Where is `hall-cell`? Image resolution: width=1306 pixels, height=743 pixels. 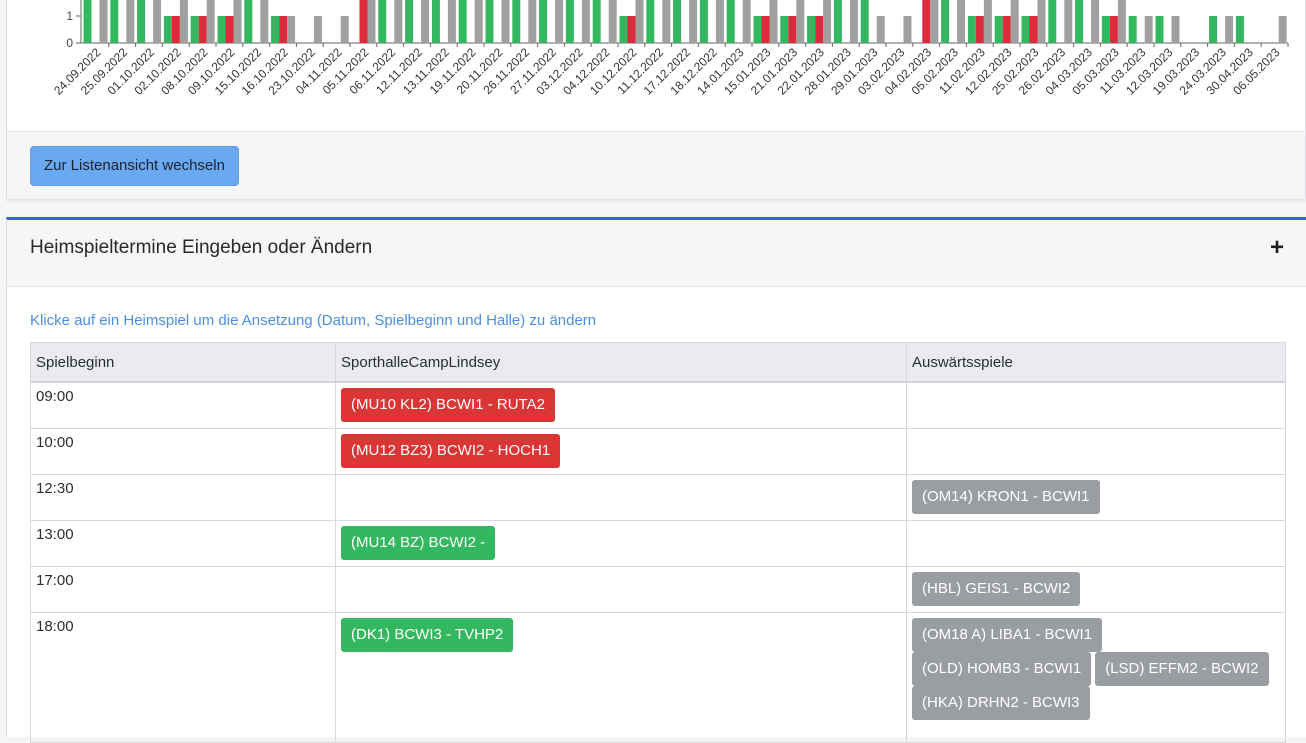
hall-cell is located at coordinates (621, 497).